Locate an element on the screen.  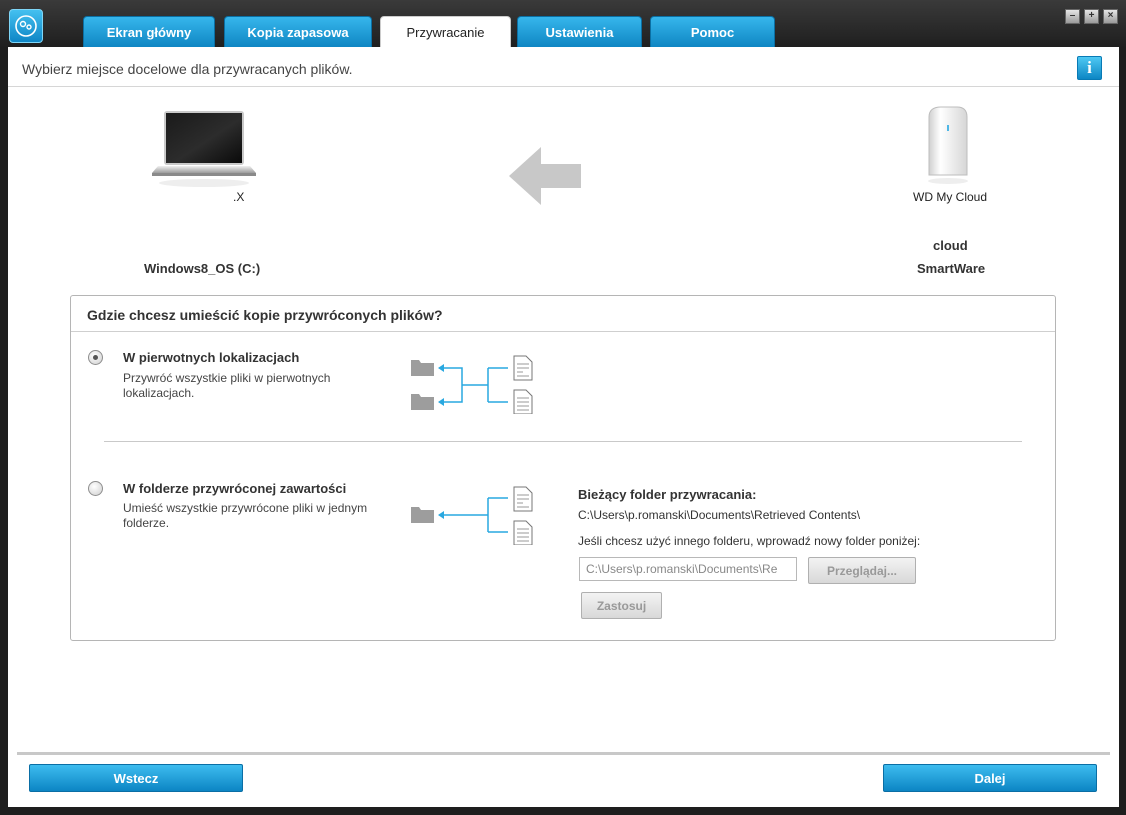
source-drive-name: Windows8_OS (C:) is located at coordinates (202, 268).